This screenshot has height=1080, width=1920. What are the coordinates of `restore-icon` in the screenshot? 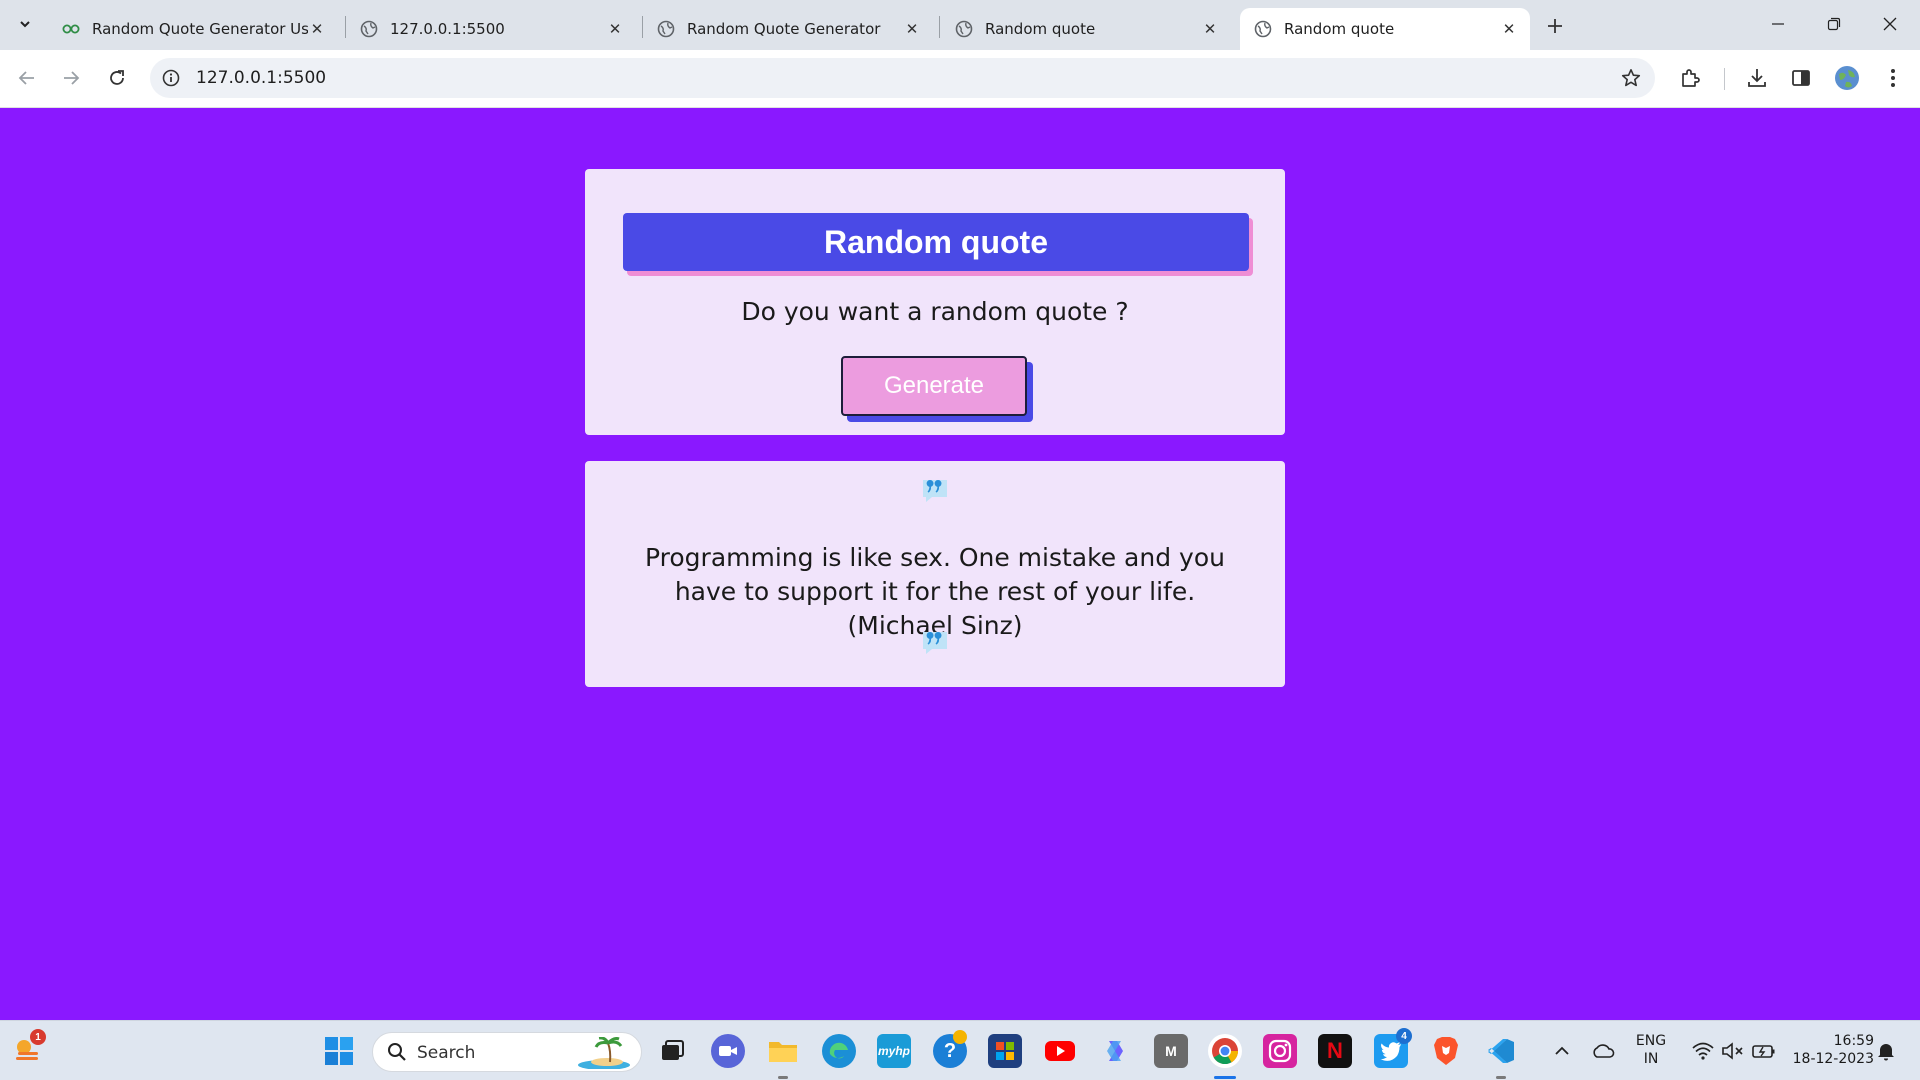 It's located at (1834, 24).